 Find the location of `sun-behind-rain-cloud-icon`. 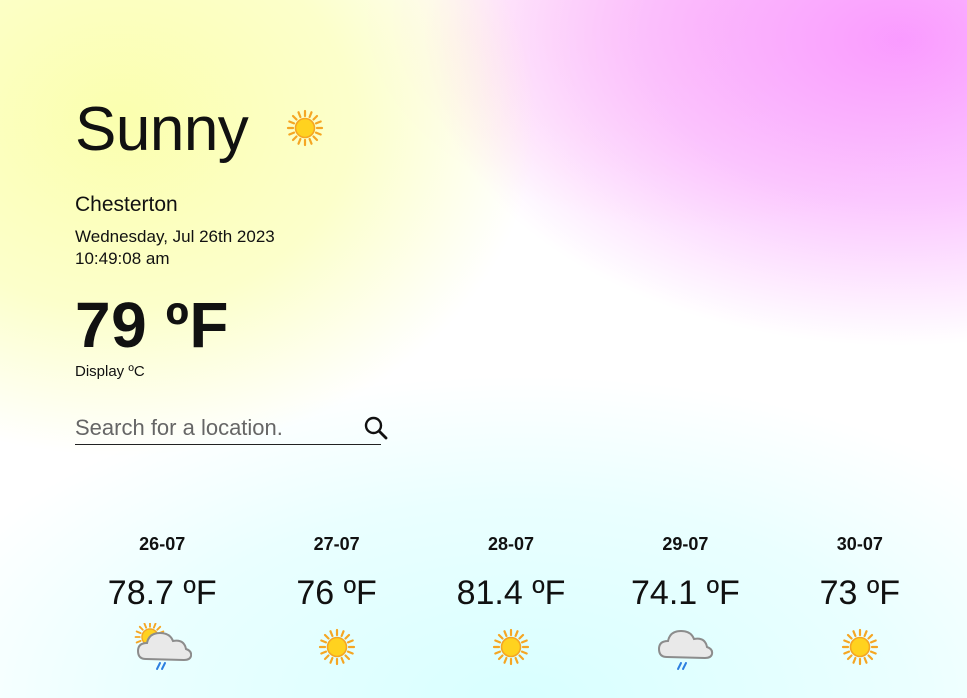

sun-behind-rain-cloud-icon is located at coordinates (163, 646).